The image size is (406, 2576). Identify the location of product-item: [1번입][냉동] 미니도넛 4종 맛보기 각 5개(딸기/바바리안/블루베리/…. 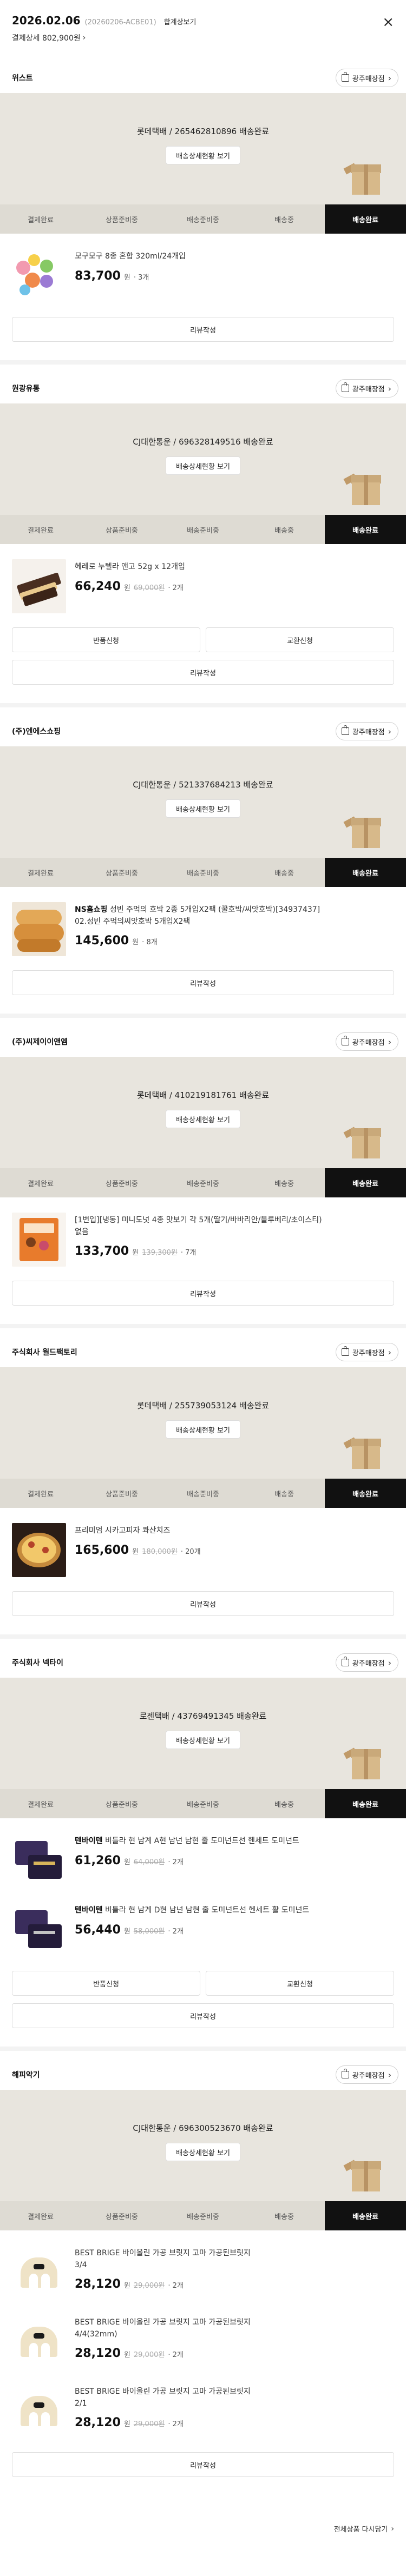
(203, 1232).